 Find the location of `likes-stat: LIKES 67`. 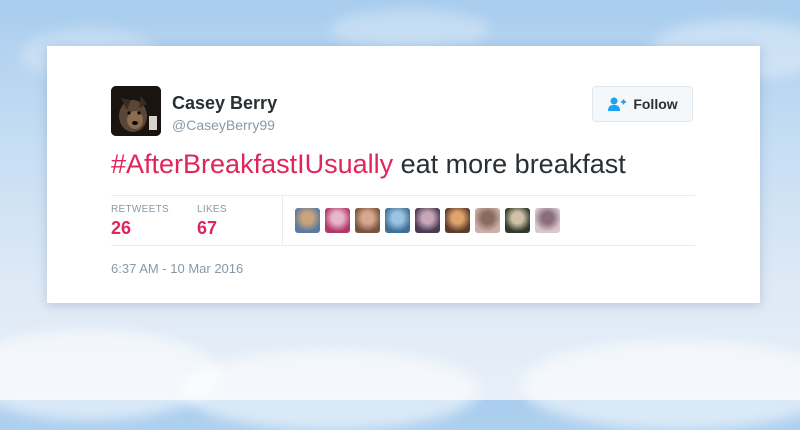

likes-stat: LIKES 67 is located at coordinates (212, 221).